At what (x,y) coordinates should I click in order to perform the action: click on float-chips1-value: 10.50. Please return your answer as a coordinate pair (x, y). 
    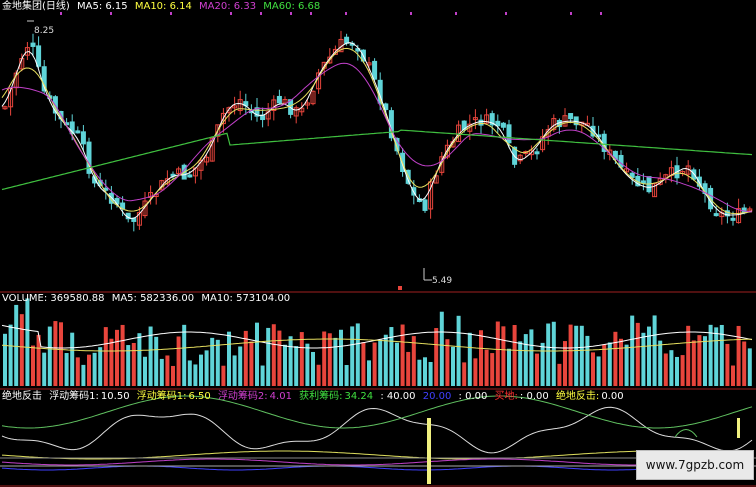
    Looking at the image, I should click on (115, 396).